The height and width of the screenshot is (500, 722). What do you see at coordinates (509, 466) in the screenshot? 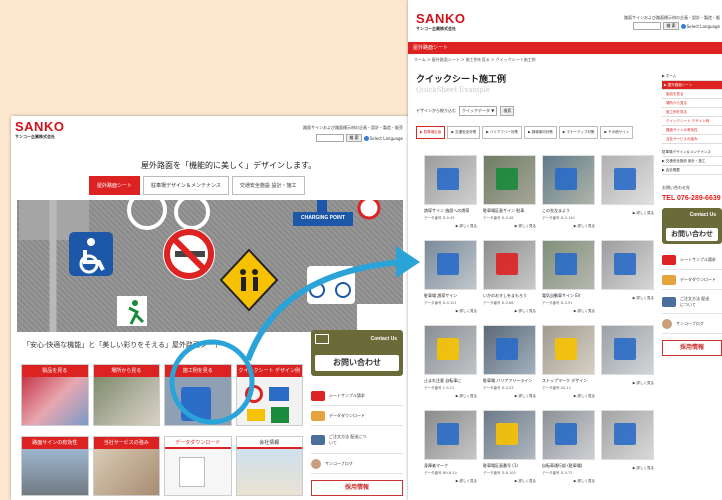
I see `example-title: 駐車場区画番号 (1)` at bounding box center [509, 466].